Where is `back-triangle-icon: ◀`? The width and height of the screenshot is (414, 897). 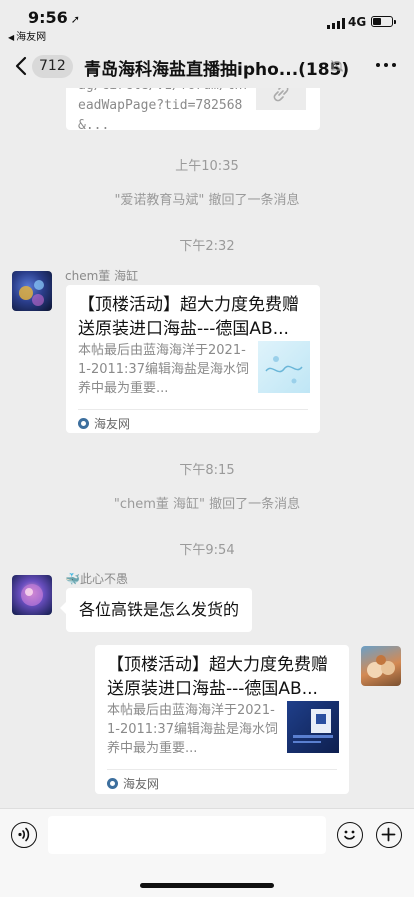 back-triangle-icon: ◀ is located at coordinates (11, 37).